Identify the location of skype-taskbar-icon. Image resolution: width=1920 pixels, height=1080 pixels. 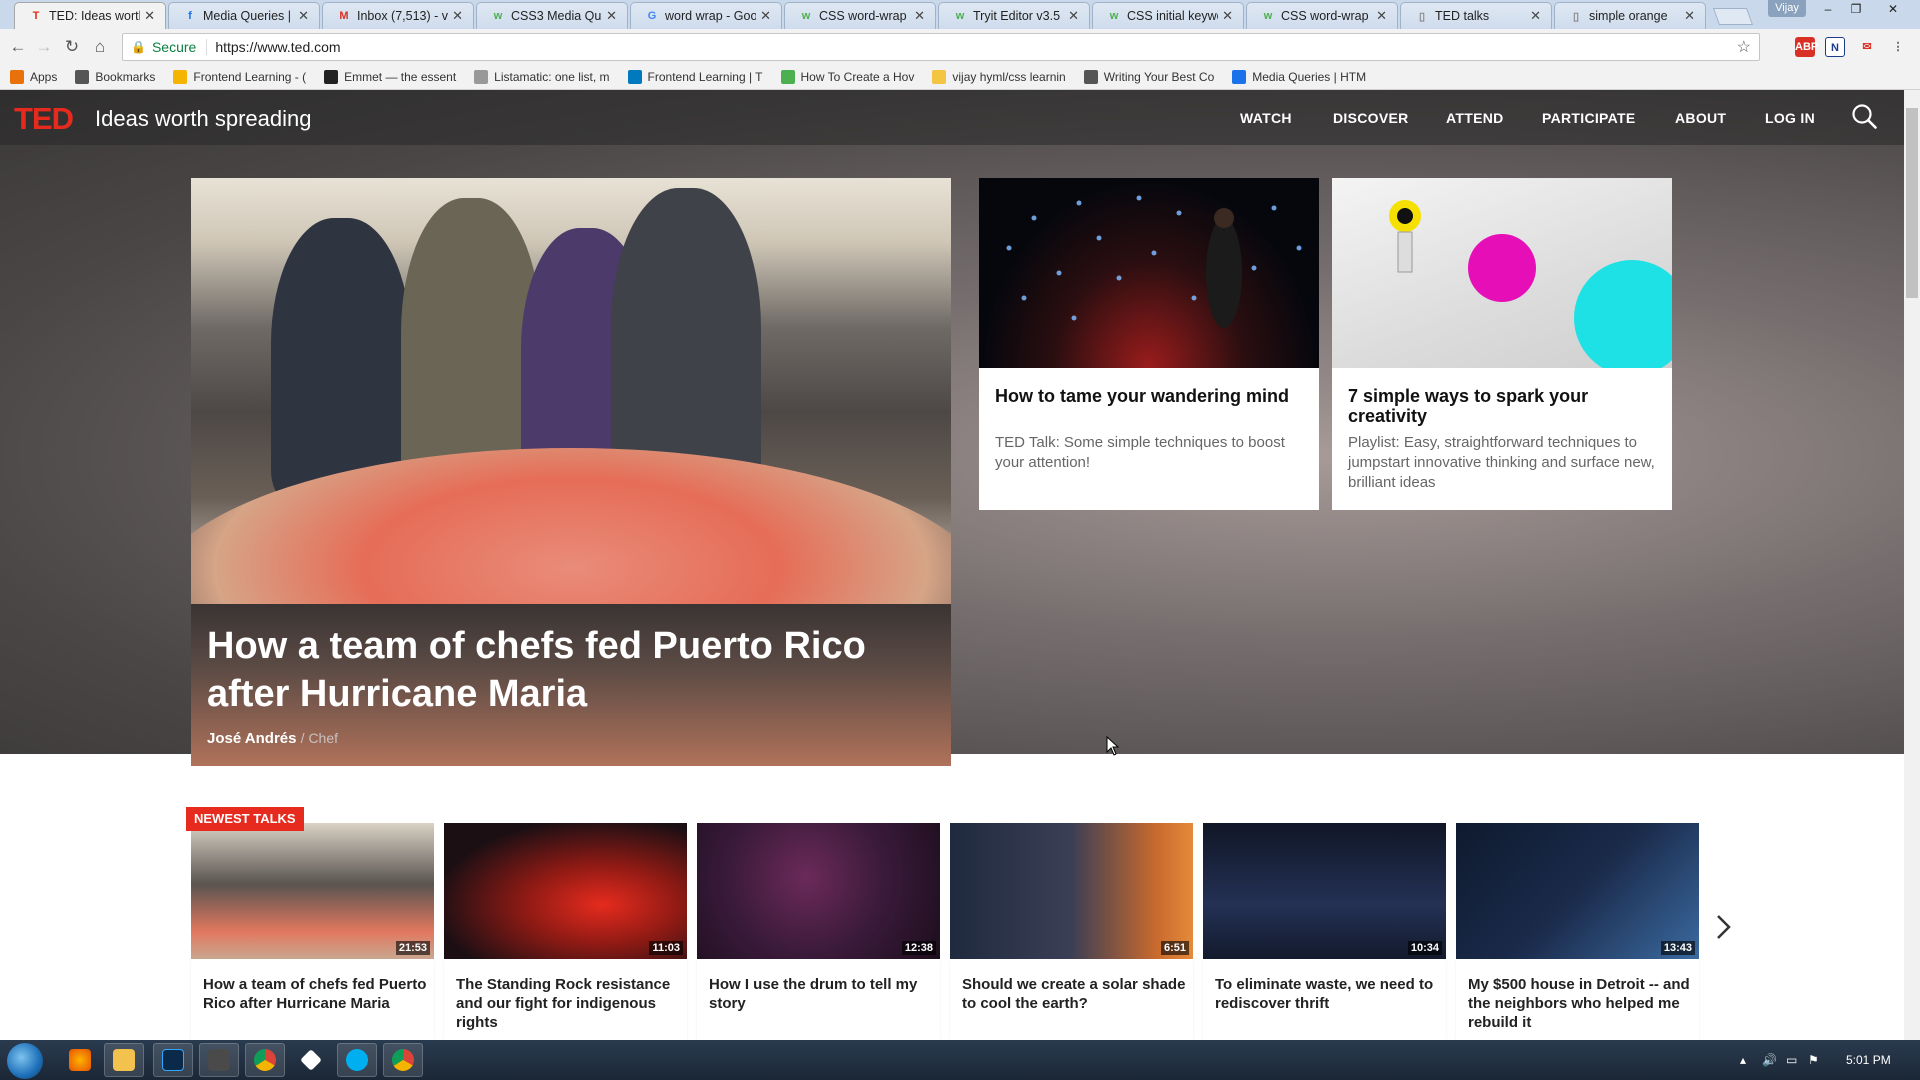
(357, 1060).